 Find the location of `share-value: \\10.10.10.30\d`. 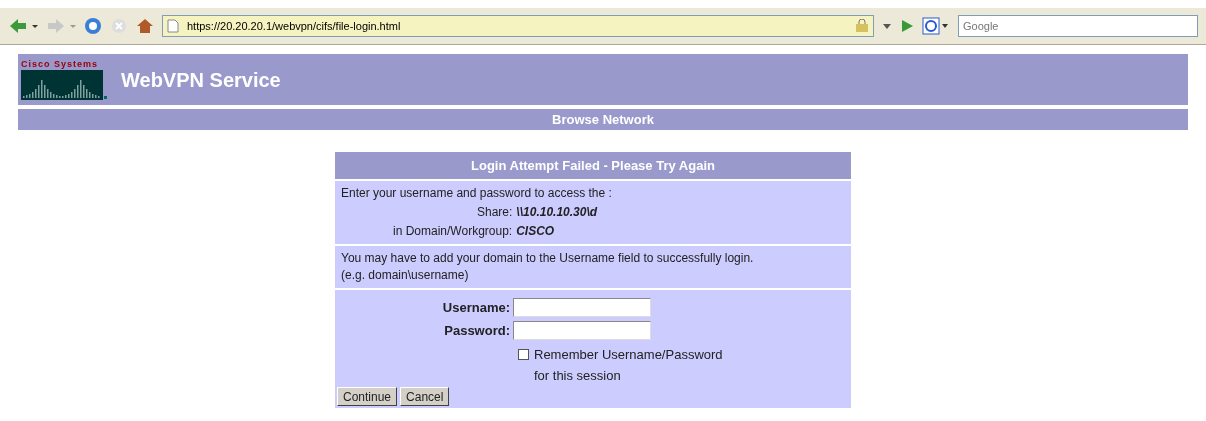

share-value: \\10.10.10.30\d is located at coordinates (557, 212).